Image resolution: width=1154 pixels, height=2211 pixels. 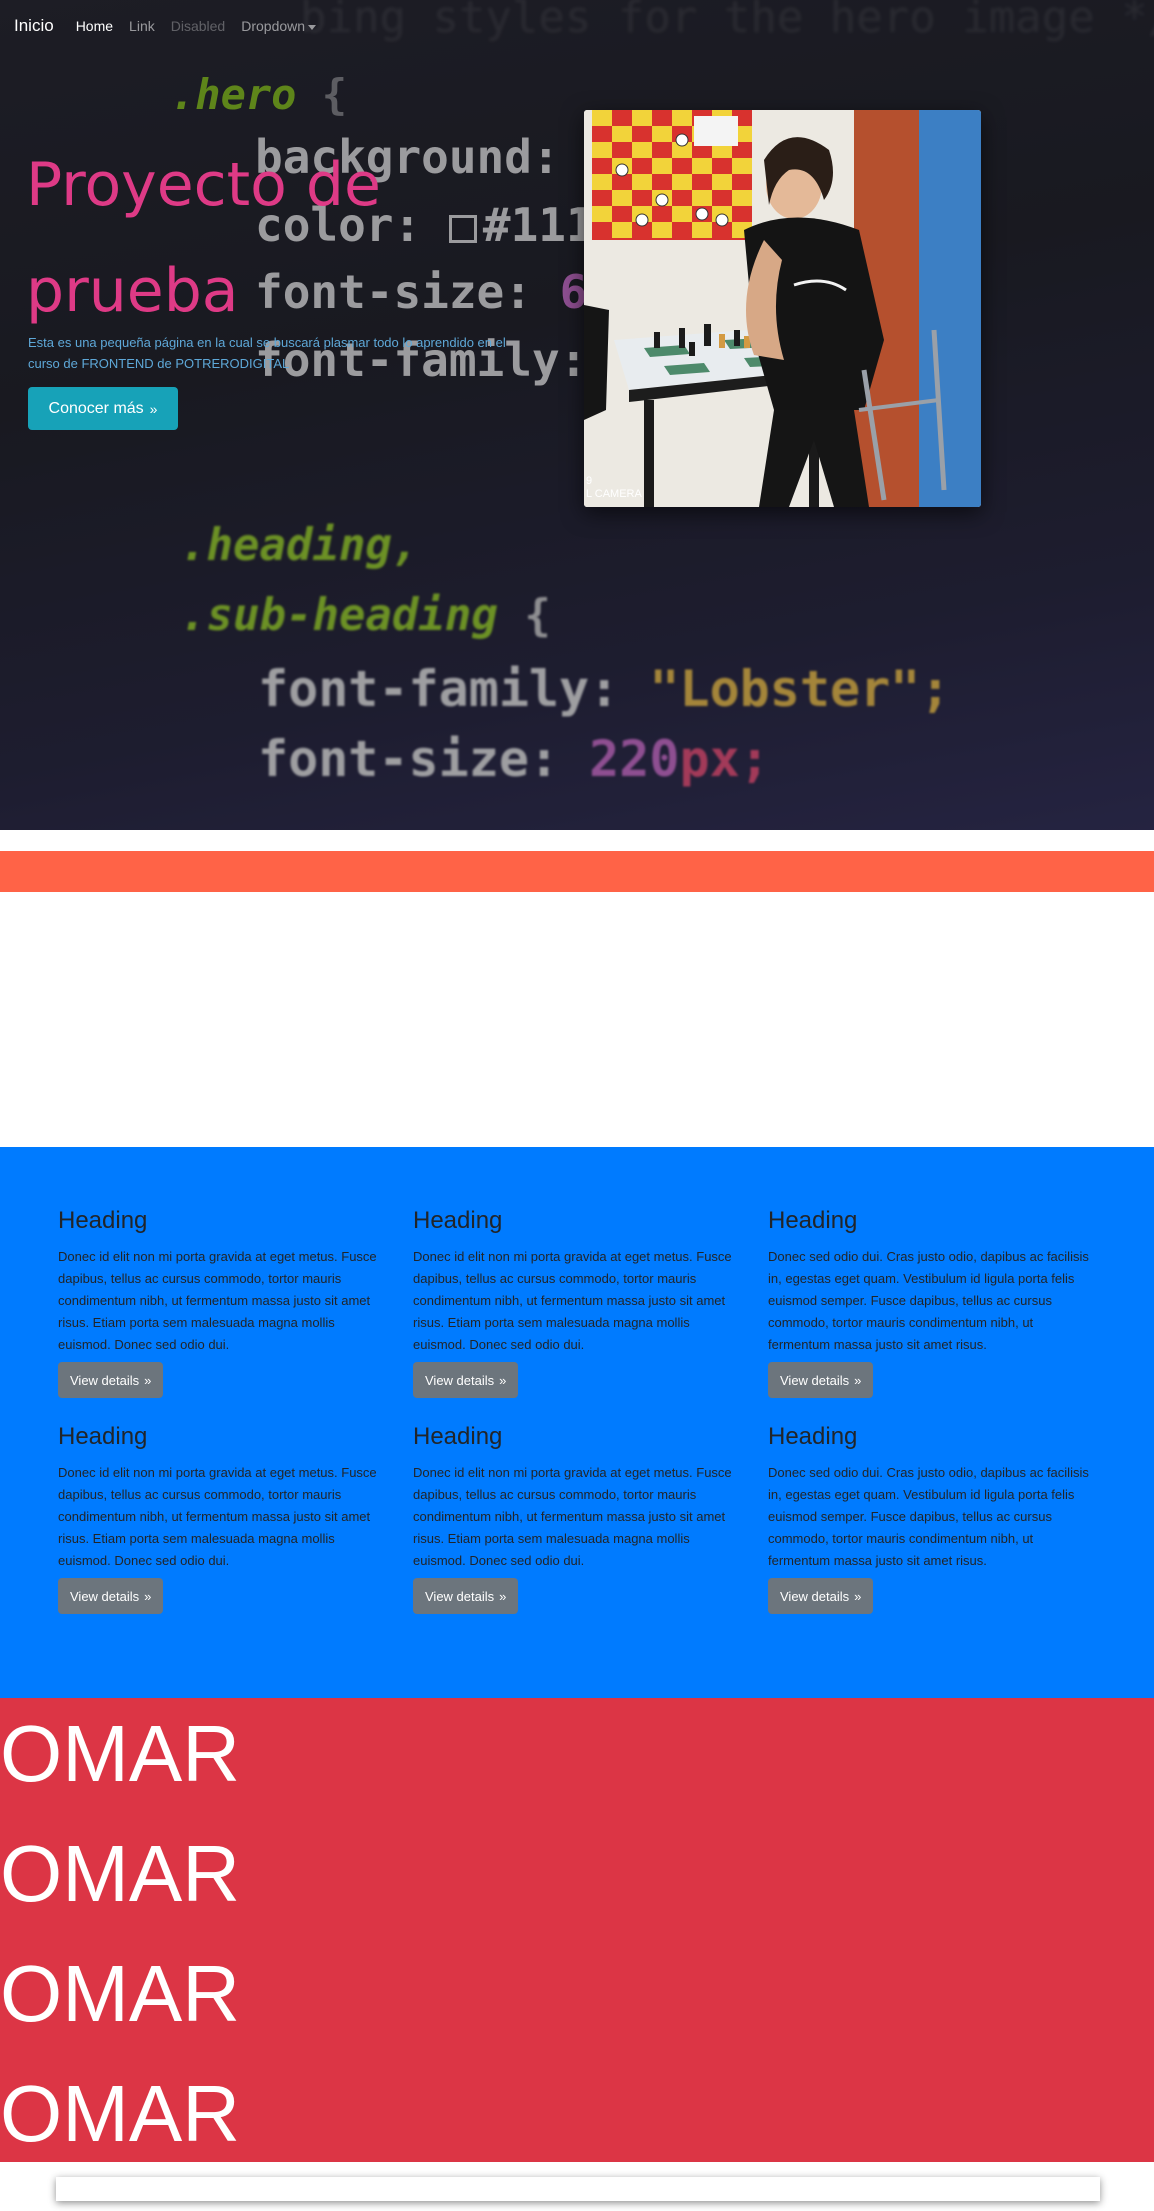 I want to click on photo-caption-line-2: L CAMERA, so click(x=614, y=494).